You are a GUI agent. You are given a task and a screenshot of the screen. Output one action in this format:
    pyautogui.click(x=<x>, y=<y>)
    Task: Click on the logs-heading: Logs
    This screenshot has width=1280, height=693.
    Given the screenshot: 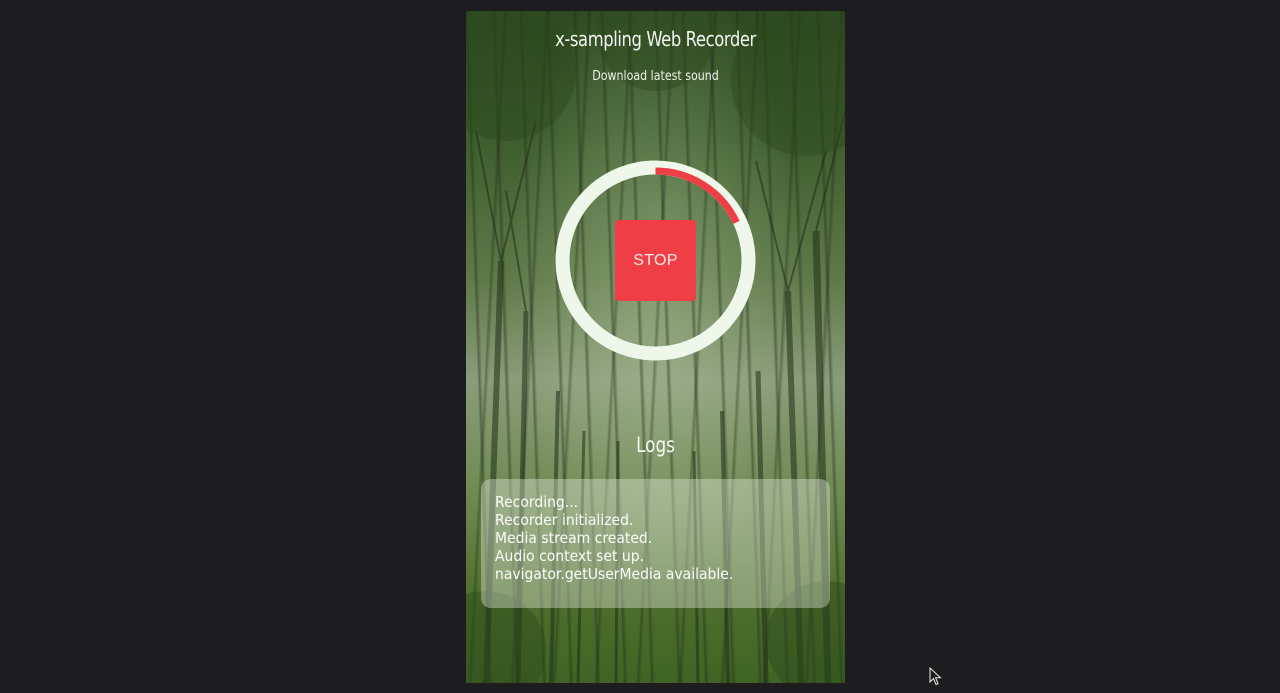 What is the action you would take?
    pyautogui.click(x=655, y=445)
    